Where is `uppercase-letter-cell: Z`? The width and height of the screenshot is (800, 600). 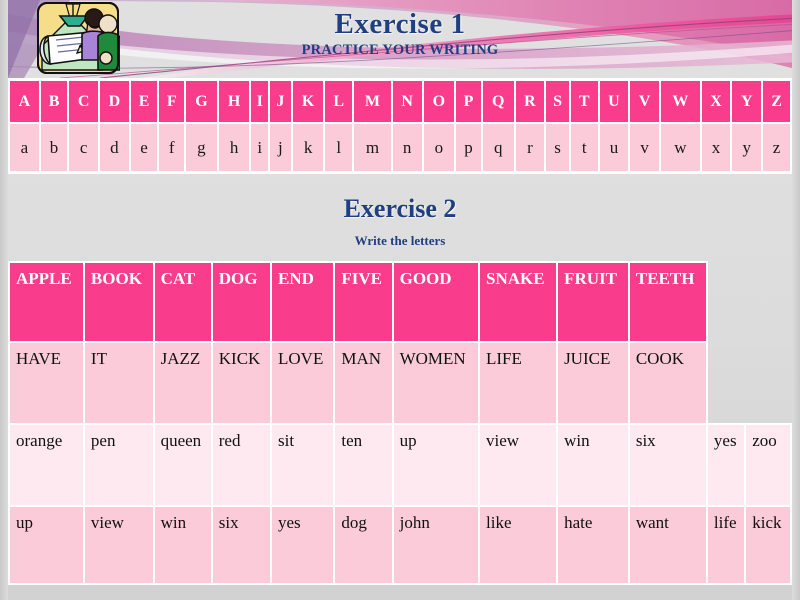 uppercase-letter-cell: Z is located at coordinates (776, 101).